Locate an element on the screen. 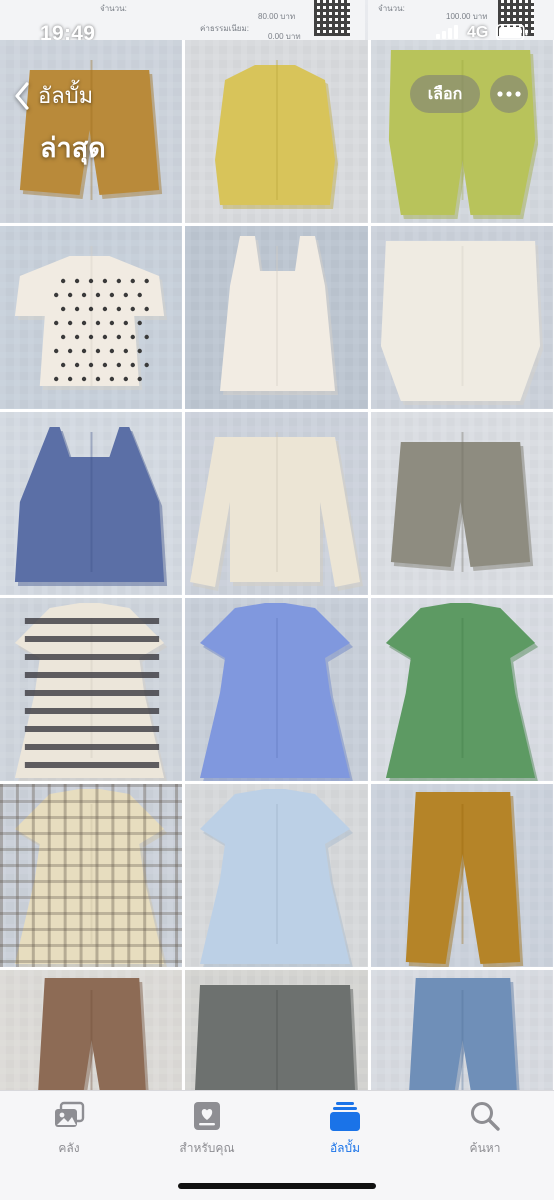 Image resolution: width=554 pixels, height=1200 pixels. photo-denim-jeans is located at coordinates (462, 1030).